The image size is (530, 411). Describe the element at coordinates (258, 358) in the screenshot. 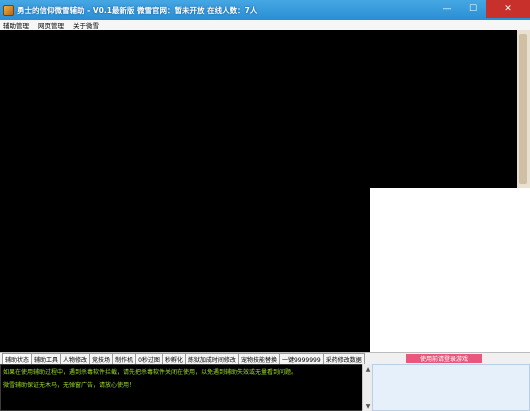

I see `tab-pet-skill-replace: 宠物技能替换` at that location.